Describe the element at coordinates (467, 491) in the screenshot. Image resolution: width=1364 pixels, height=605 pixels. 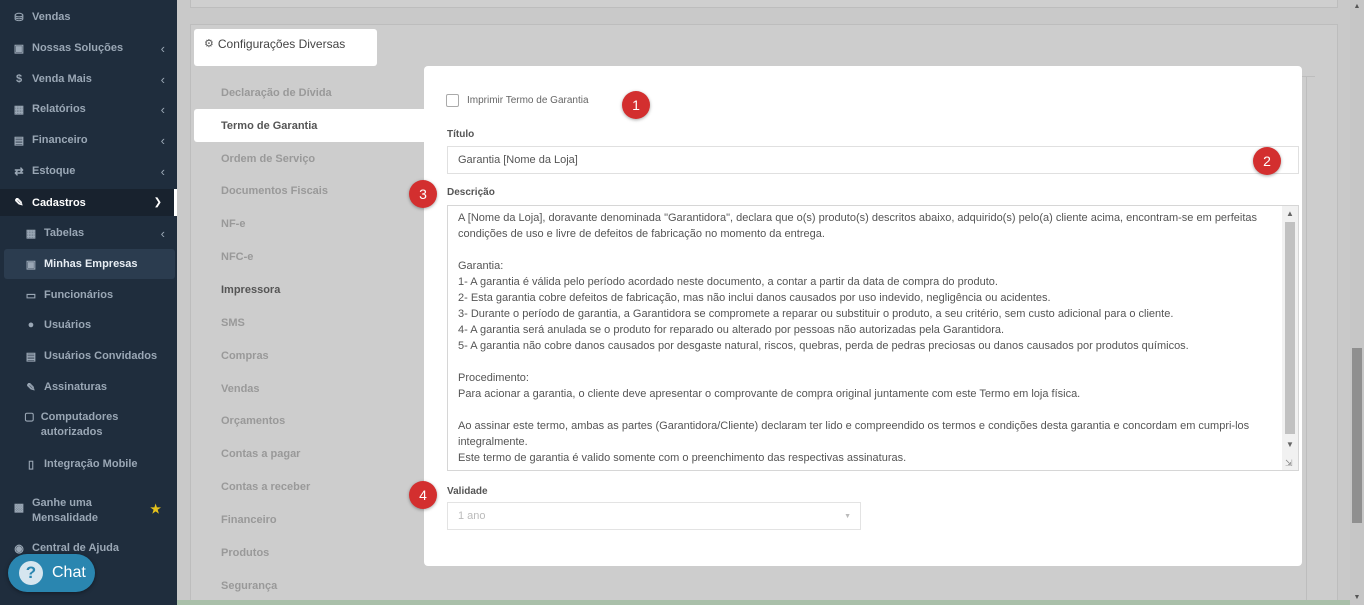
I see `validade-label: Validade` at that location.